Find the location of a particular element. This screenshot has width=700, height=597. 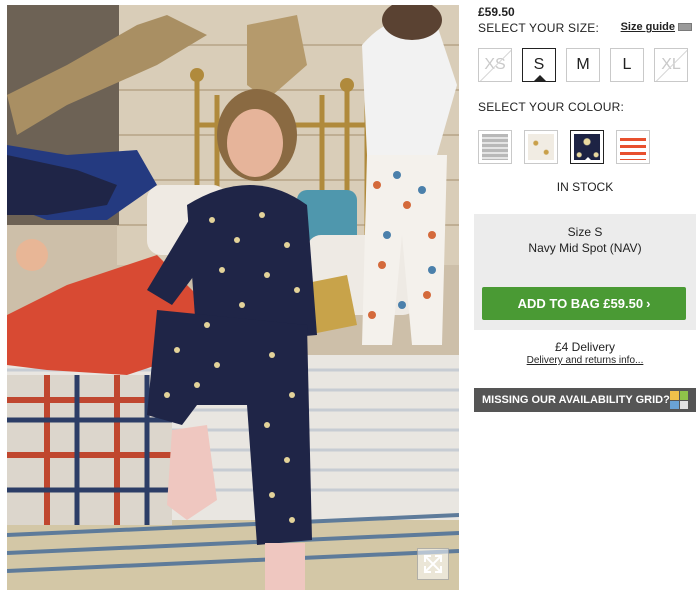

size-option-xl: XL is located at coordinates (671, 65).